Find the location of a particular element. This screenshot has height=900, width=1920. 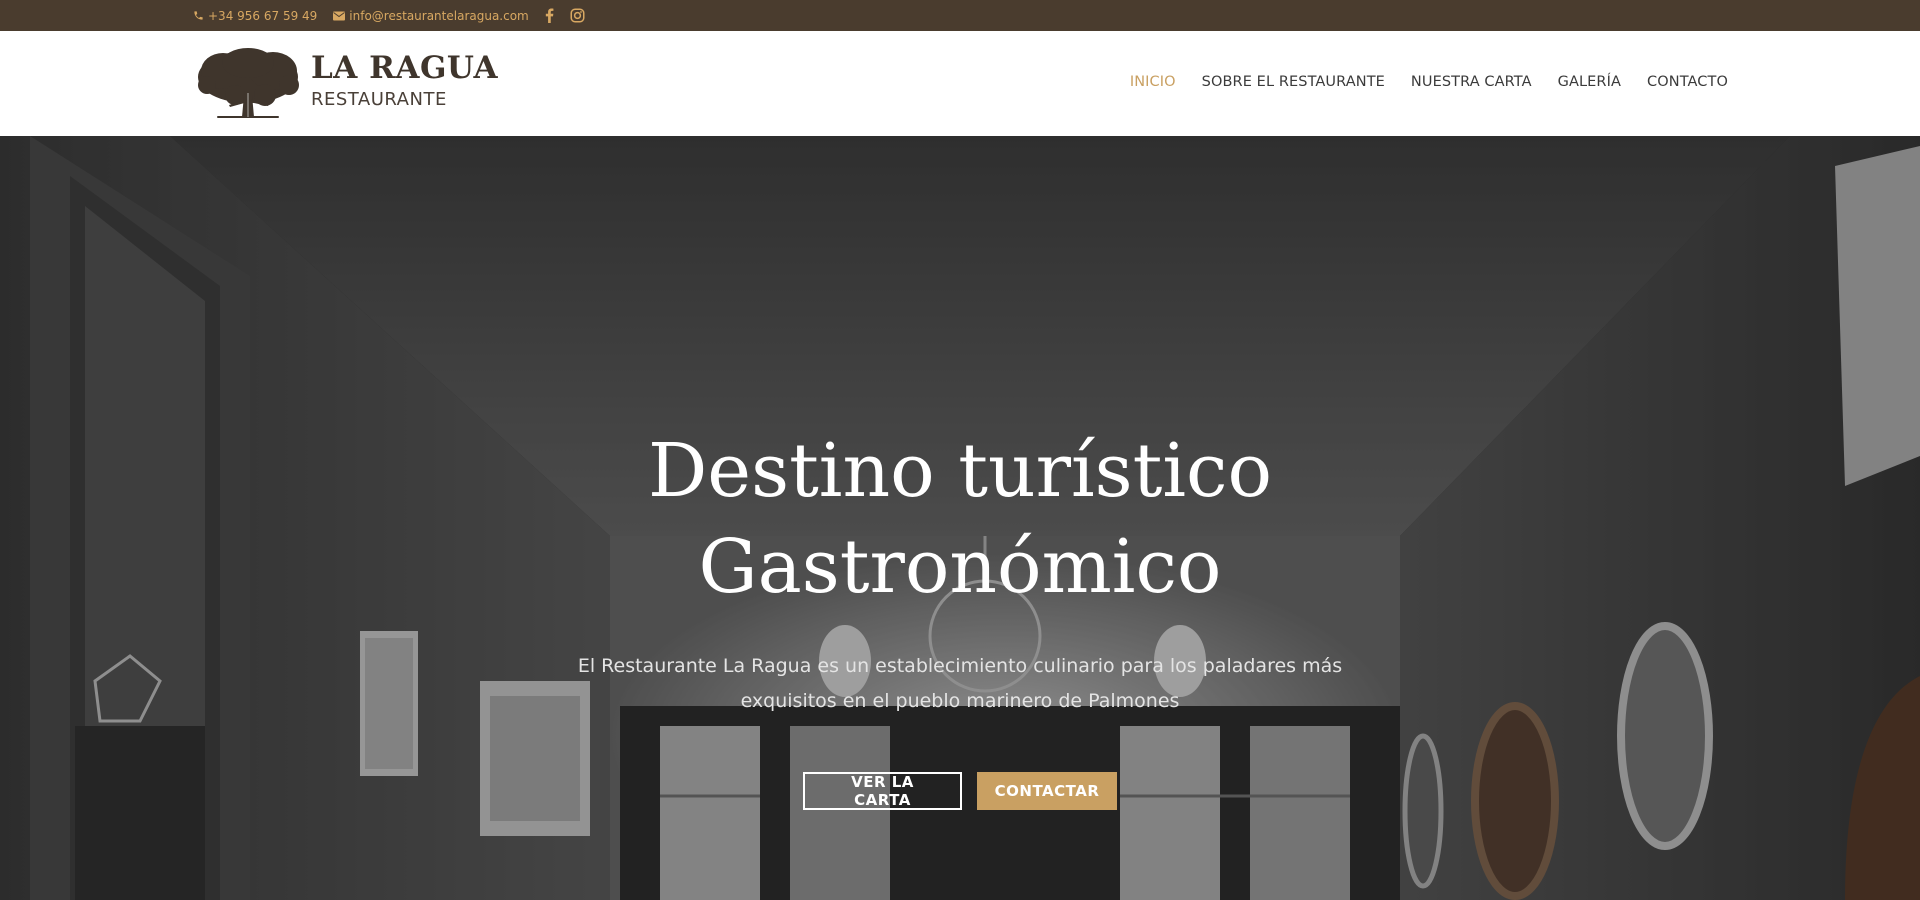

phone-text: +34 956 67 59 49 is located at coordinates (263, 15).